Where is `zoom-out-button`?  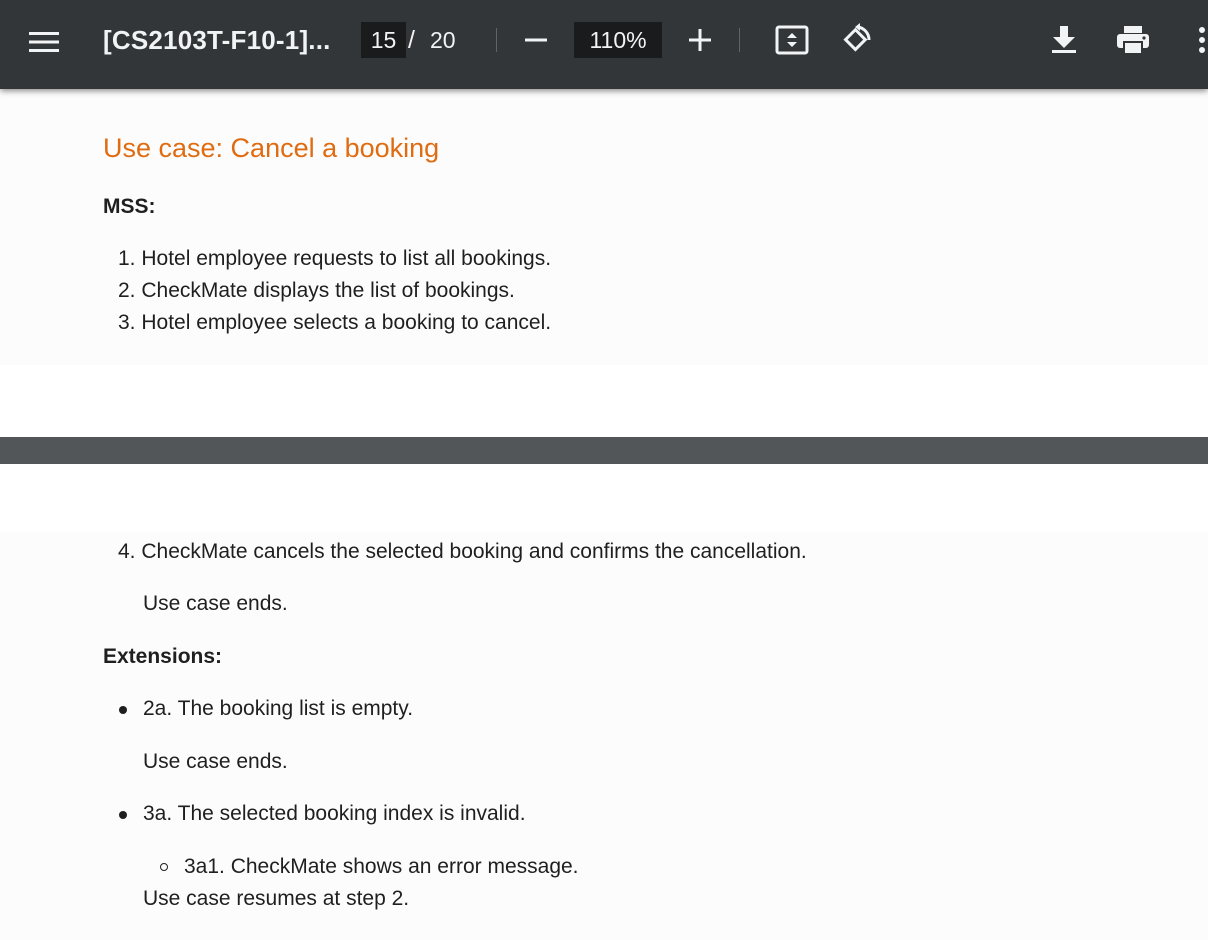 zoom-out-button is located at coordinates (536, 40).